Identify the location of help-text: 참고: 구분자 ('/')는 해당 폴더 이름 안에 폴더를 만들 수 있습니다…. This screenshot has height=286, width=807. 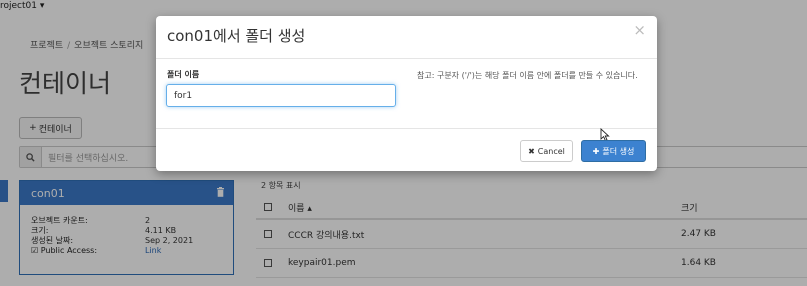
(527, 75).